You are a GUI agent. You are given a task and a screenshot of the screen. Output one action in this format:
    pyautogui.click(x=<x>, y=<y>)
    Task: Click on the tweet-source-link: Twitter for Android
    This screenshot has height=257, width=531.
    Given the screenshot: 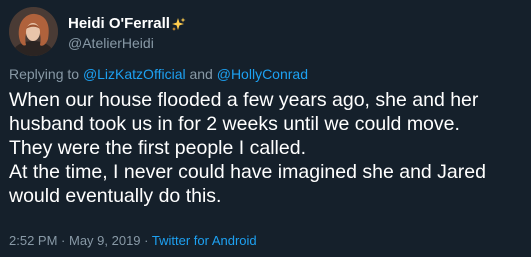 What is the action you would take?
    pyautogui.click(x=204, y=240)
    